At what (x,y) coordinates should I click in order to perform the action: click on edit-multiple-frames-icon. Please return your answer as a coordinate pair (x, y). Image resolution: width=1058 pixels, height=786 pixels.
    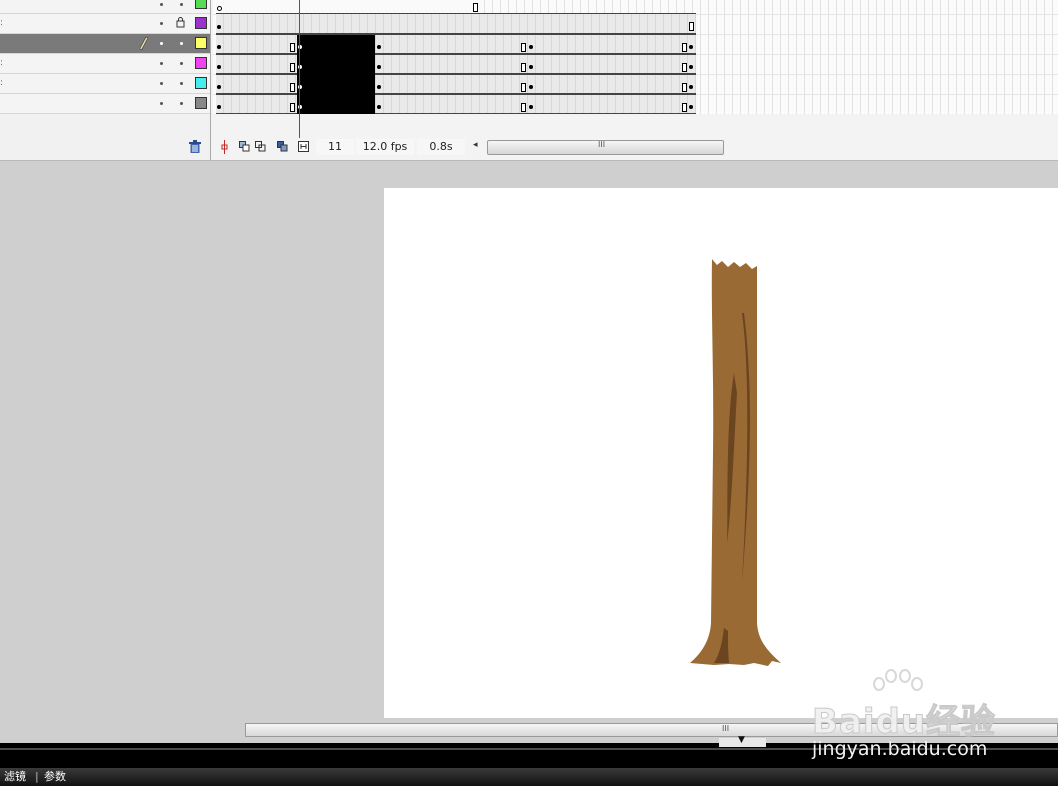
    Looking at the image, I should click on (282, 146).